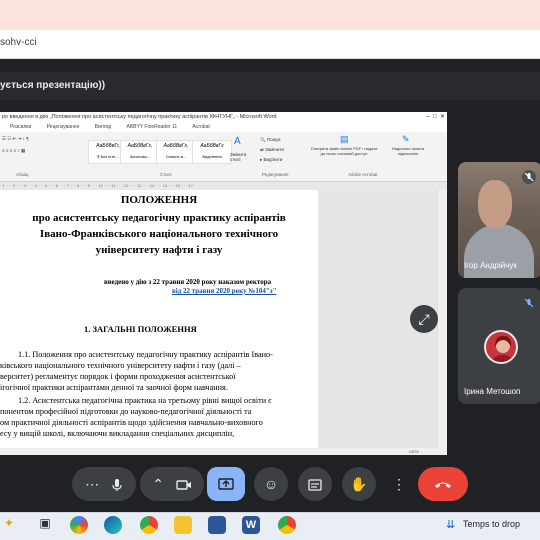 This screenshot has width=540, height=540. I want to click on zoom-level: 100%, so click(414, 451).